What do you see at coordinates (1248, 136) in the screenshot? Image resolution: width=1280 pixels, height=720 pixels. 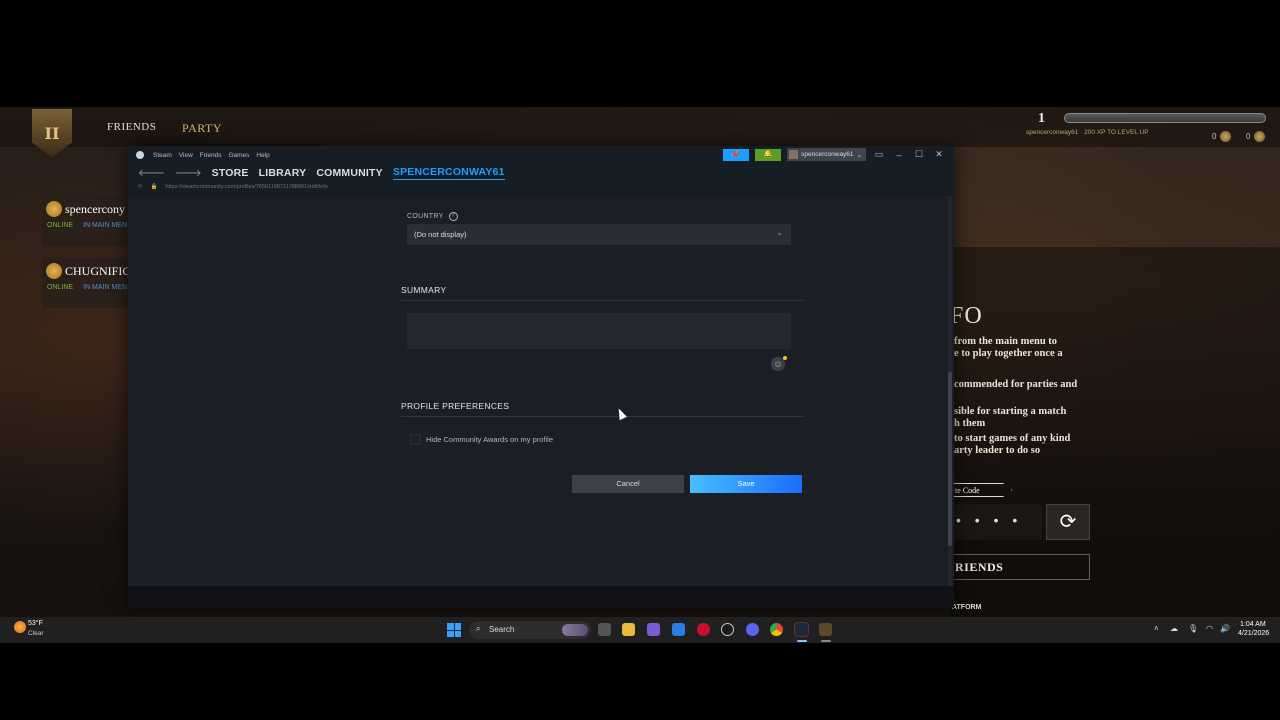 I see `currency-b-value: 0` at bounding box center [1248, 136].